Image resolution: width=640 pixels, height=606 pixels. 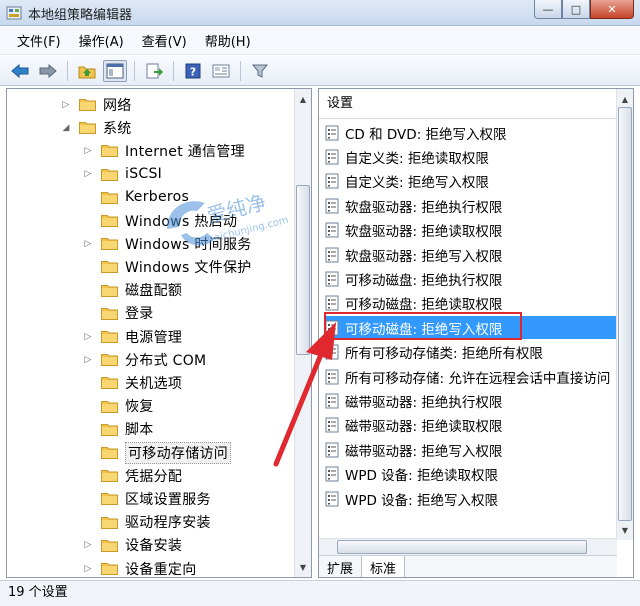 What do you see at coordinates (132, 382) in the screenshot?
I see `tree-item: 关机选项` at bounding box center [132, 382].